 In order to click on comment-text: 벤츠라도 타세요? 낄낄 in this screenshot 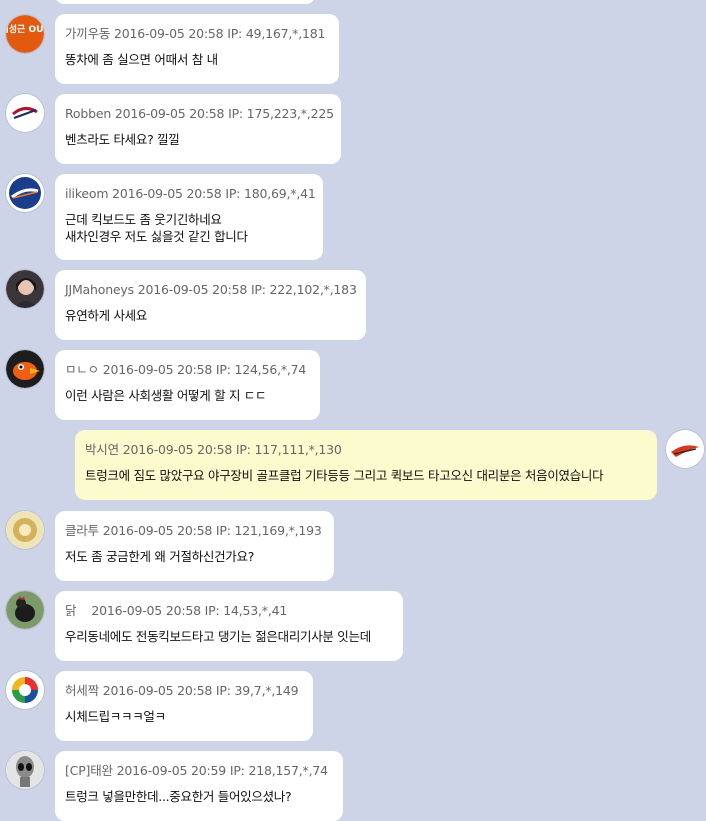, I will do `click(122, 139)`.